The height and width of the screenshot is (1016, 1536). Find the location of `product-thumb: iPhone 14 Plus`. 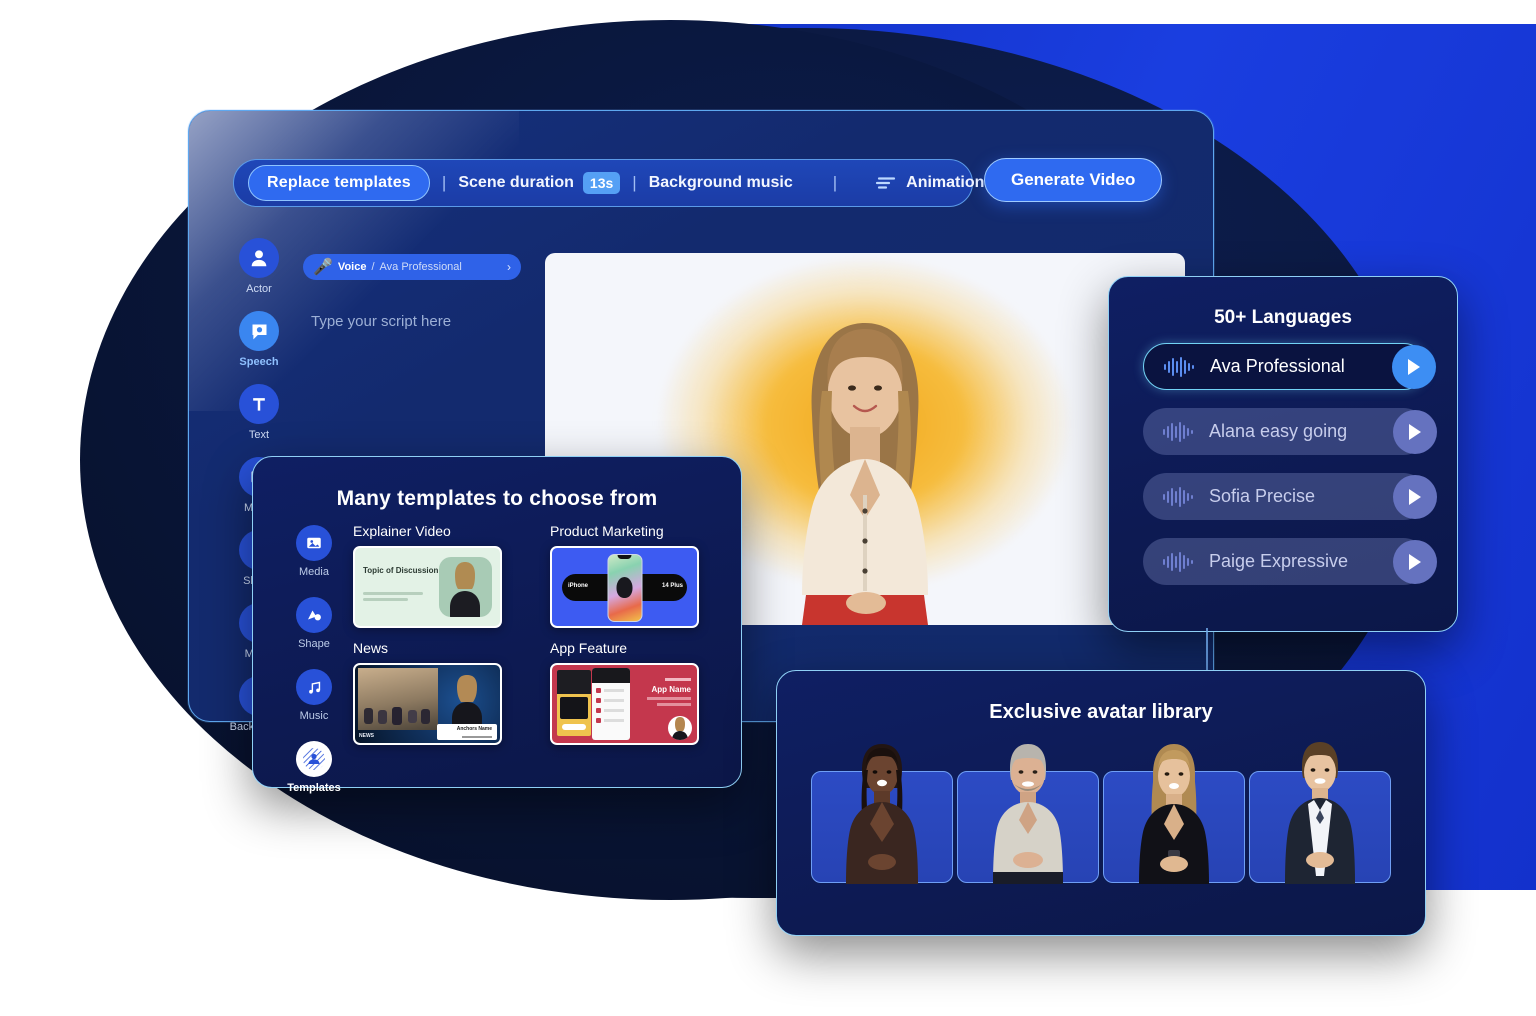

product-thumb: iPhone 14 Plus is located at coordinates (624, 587).